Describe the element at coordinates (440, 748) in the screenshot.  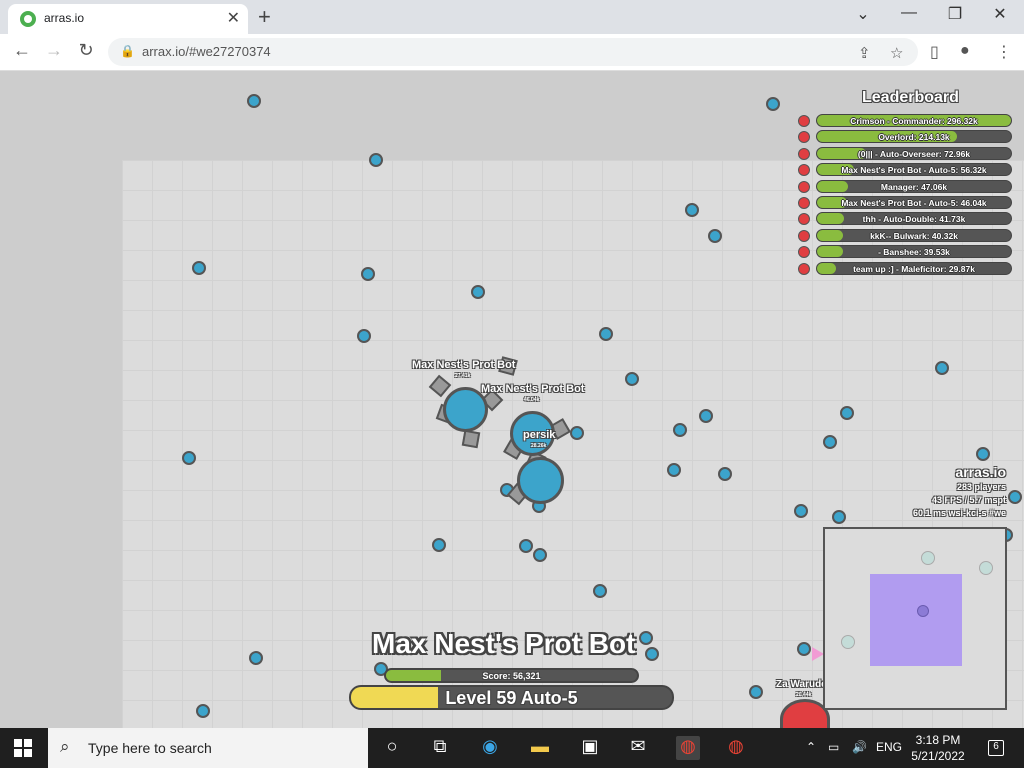
I see `task-view-icon: ⧉` at that location.